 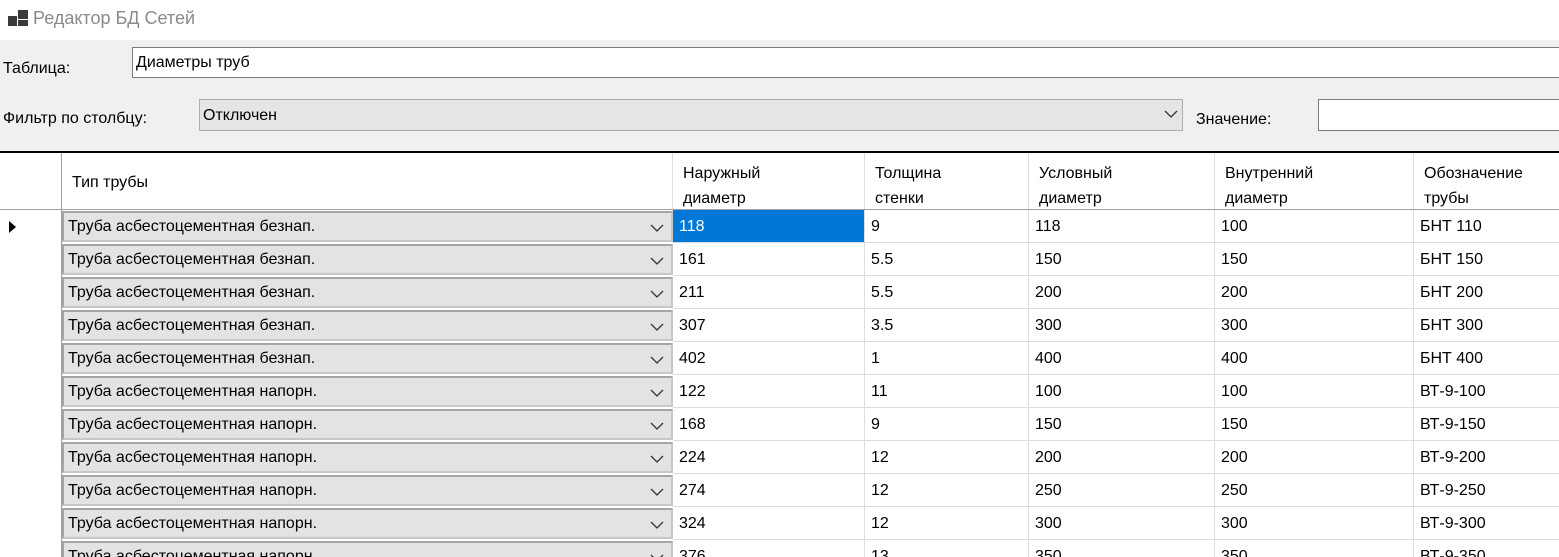 I want to click on designation-cell: ВТ-9-150, so click(x=1486, y=424).